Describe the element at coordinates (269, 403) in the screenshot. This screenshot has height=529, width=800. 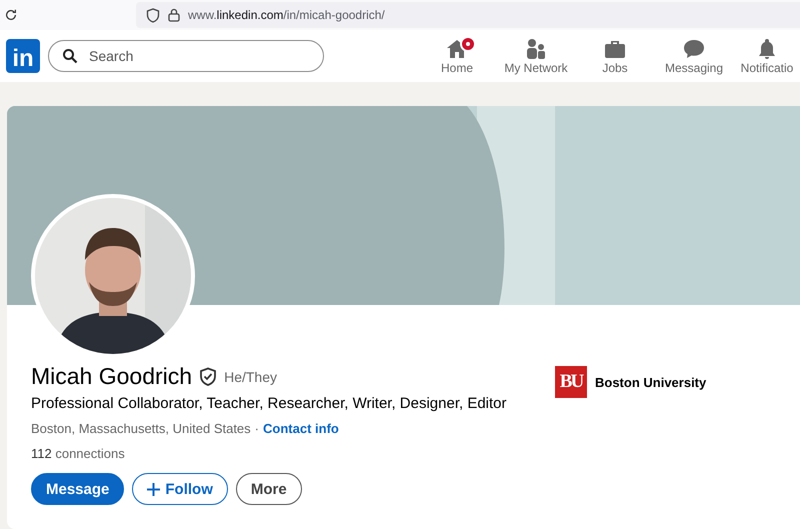
I see `headline: Professional Collaborator, Teacher, Researcher, Writer, Designer, Editor` at that location.